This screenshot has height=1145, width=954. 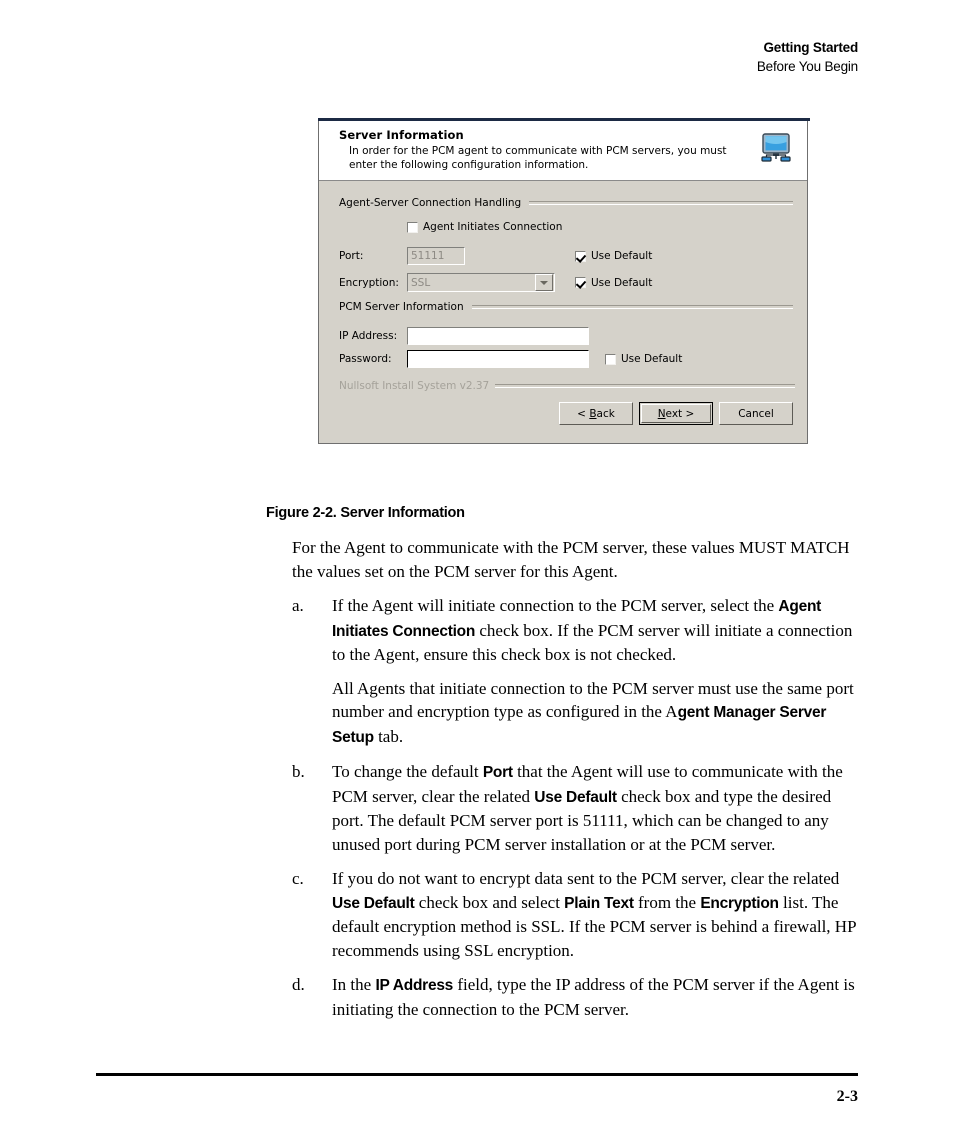 What do you see at coordinates (667, 902) in the screenshot?
I see `text-run: from the` at bounding box center [667, 902].